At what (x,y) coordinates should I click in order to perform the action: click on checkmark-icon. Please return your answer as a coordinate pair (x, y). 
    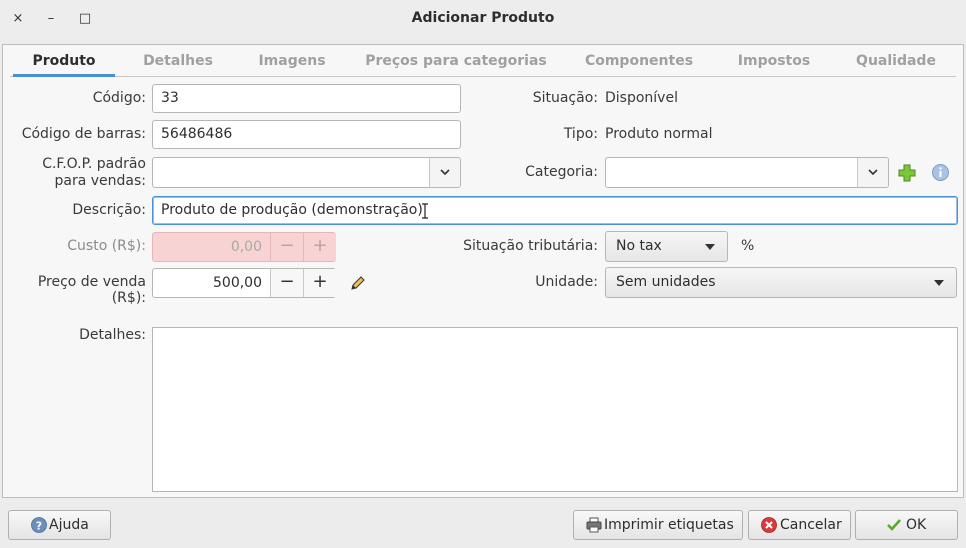
    Looking at the image, I should click on (894, 525).